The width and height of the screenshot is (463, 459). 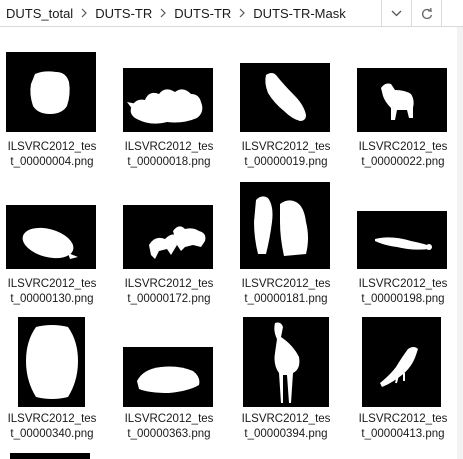 I want to click on refresh-icon, so click(x=426, y=13).